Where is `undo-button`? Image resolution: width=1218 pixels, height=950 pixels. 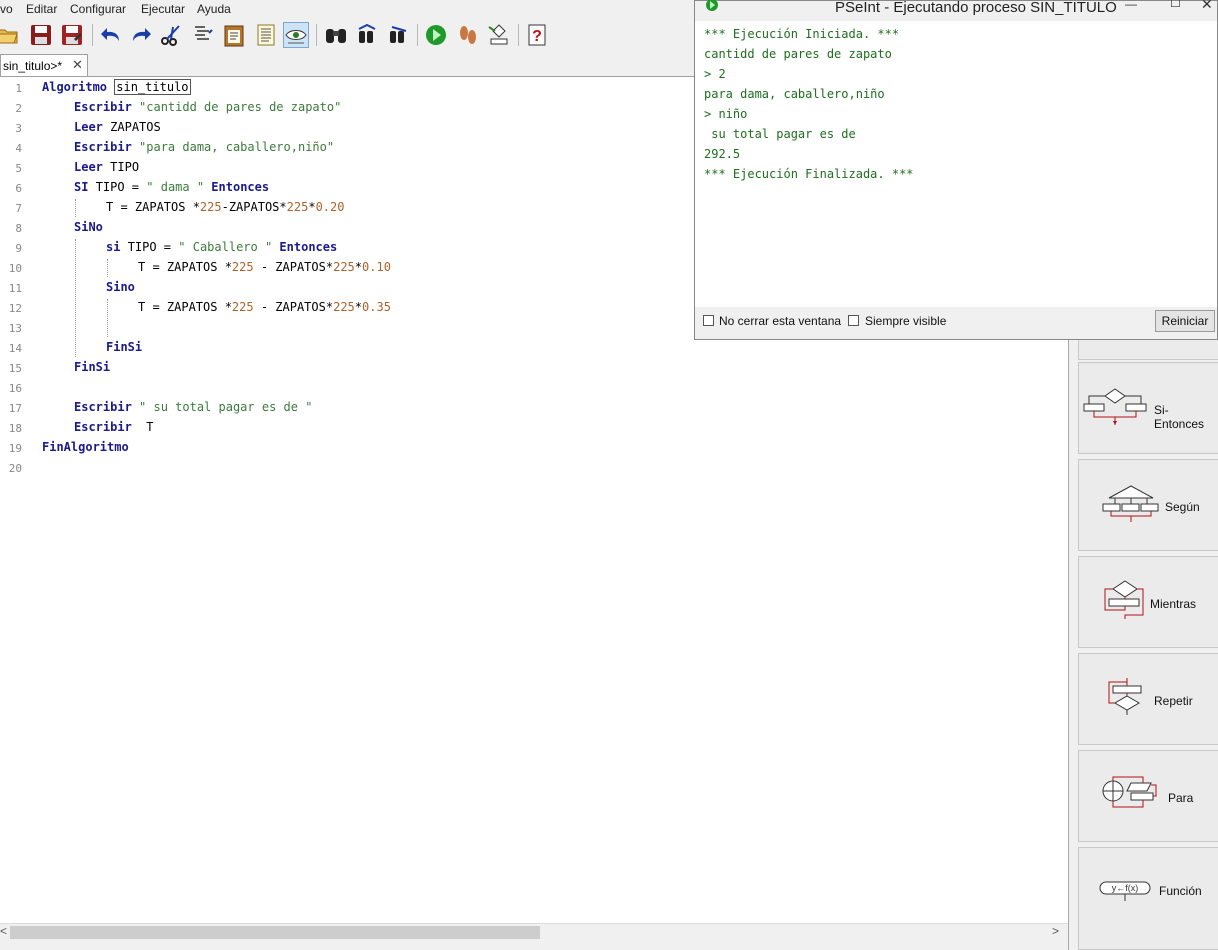 undo-button is located at coordinates (111, 35).